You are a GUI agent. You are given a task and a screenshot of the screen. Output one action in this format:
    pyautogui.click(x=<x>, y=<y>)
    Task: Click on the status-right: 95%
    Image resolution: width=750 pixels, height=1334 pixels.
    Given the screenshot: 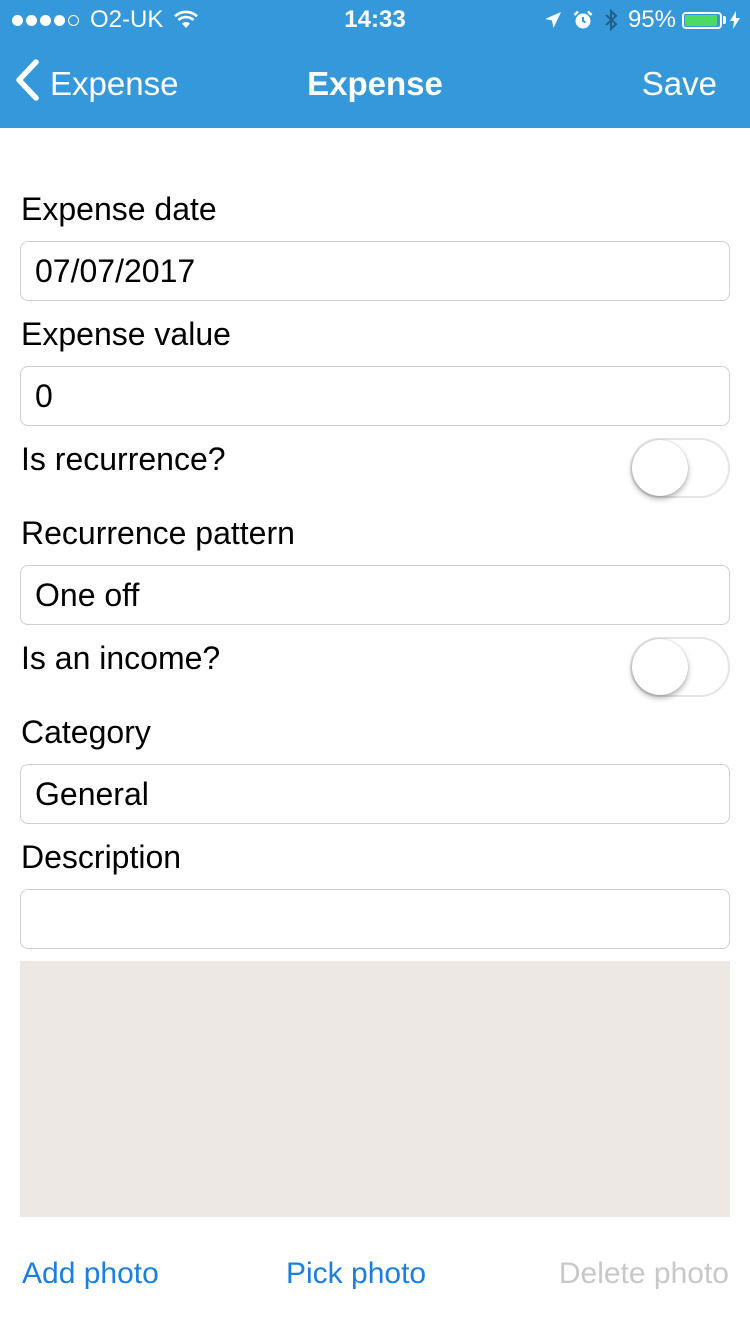 What is the action you would take?
    pyautogui.click(x=637, y=20)
    